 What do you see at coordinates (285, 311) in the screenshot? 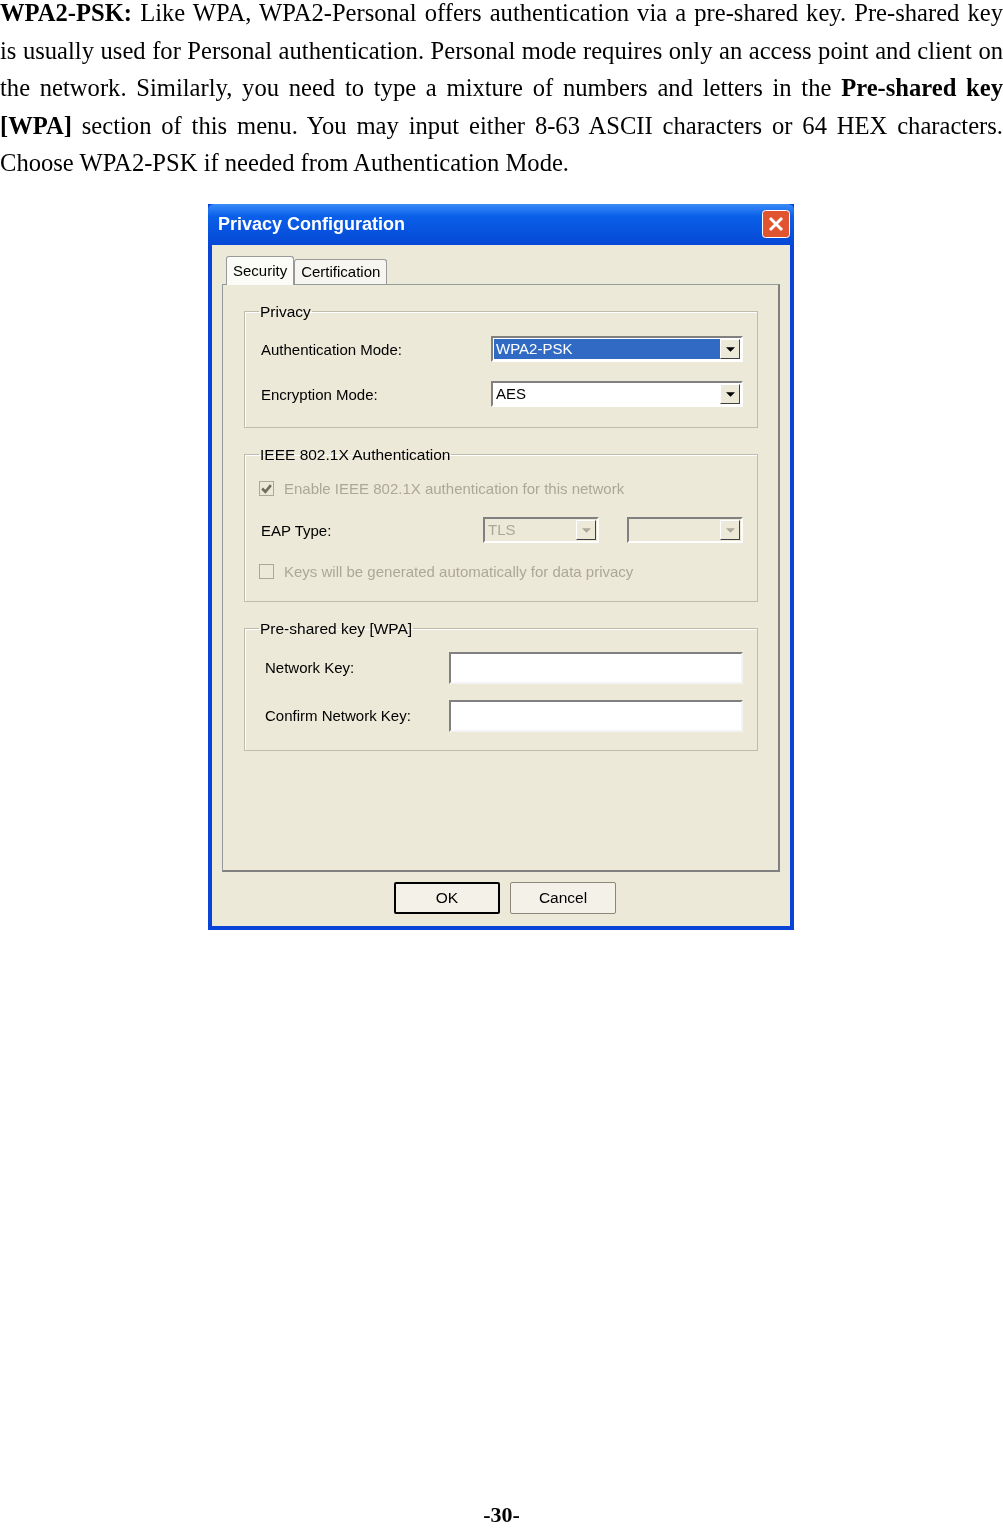
I see `group-title: Privacy` at bounding box center [285, 311].